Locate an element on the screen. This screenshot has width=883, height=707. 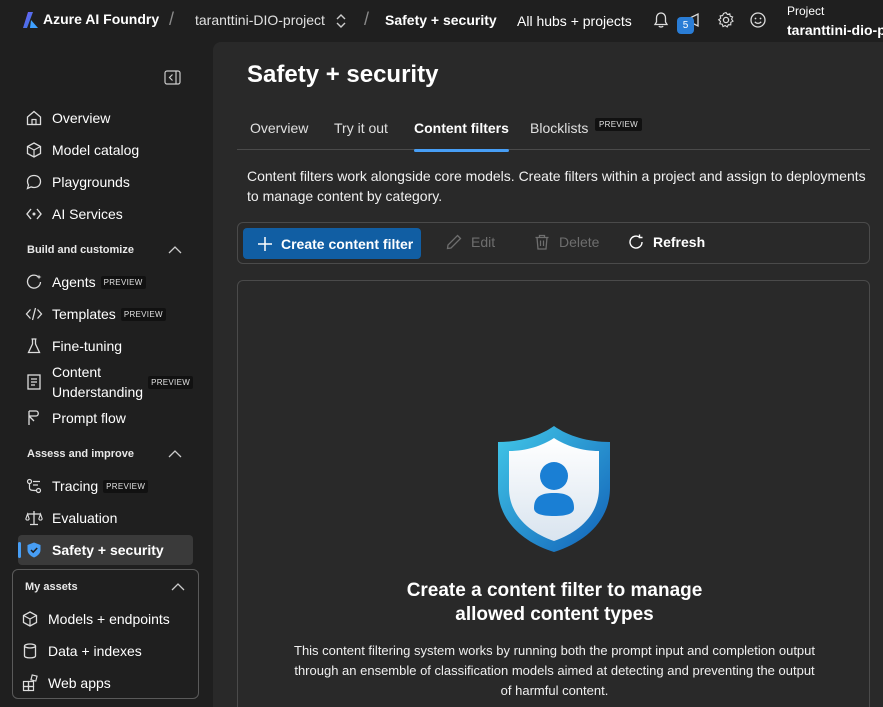
sidebar-item-label: AI Services is located at coordinates (87, 214).